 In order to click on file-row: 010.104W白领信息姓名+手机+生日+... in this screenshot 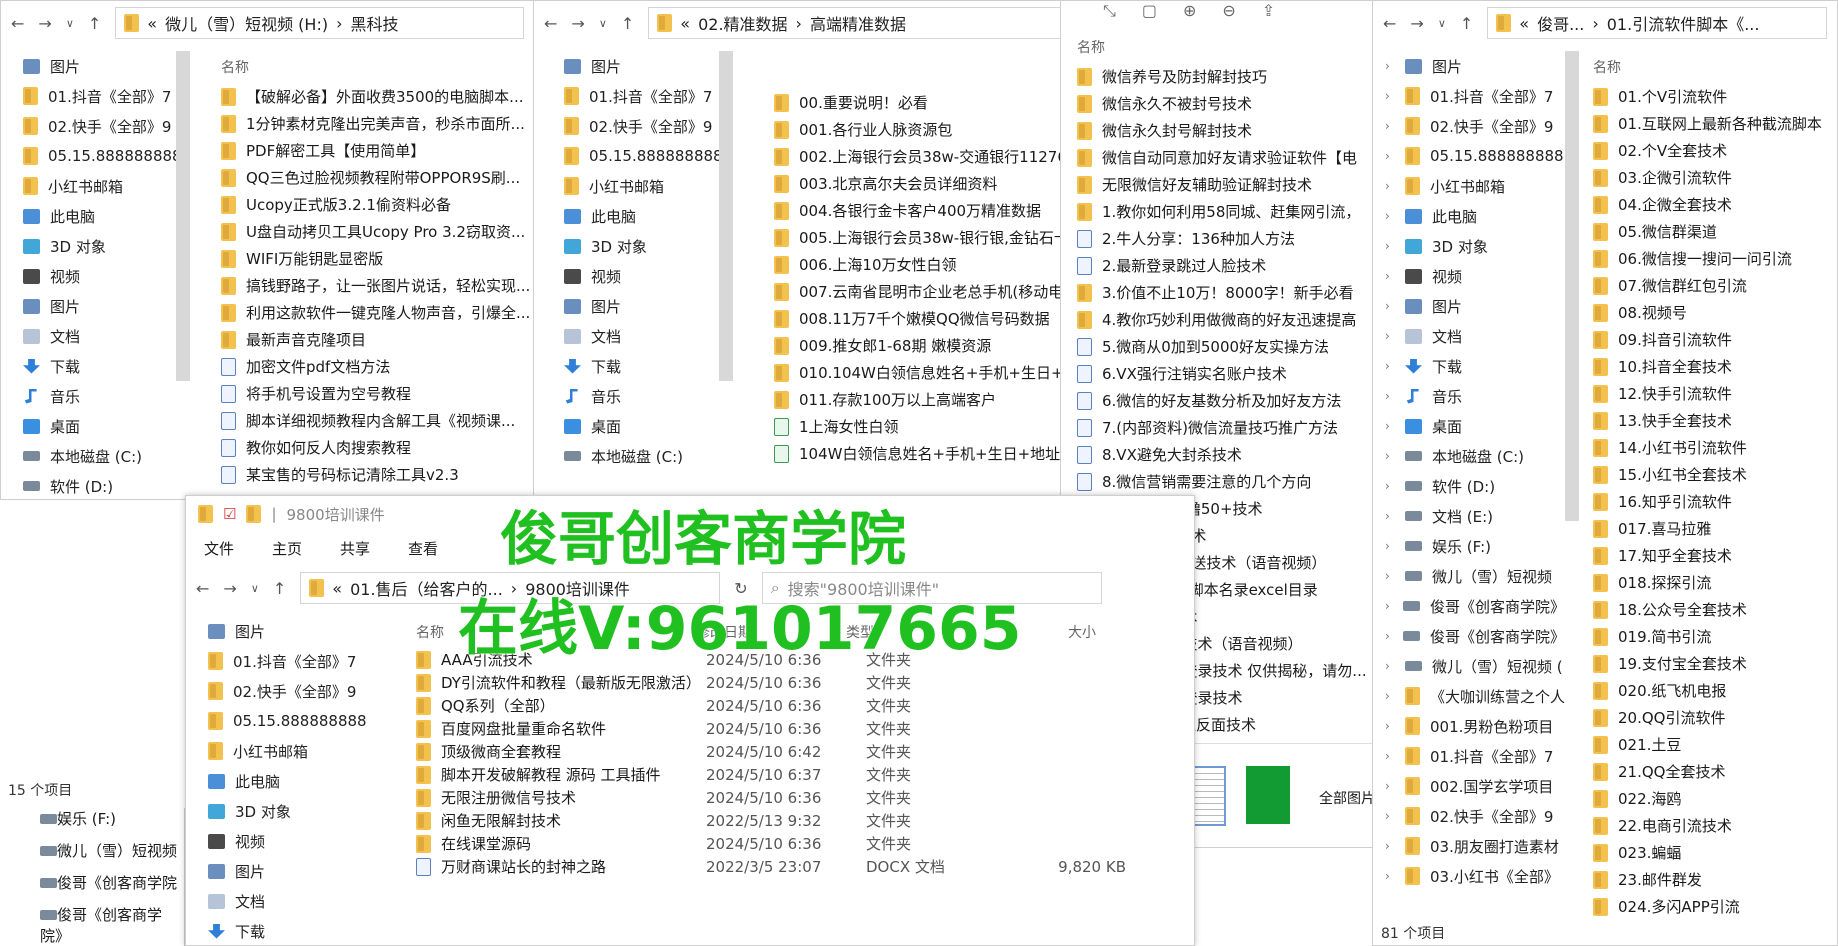, I will do `click(918, 372)`.